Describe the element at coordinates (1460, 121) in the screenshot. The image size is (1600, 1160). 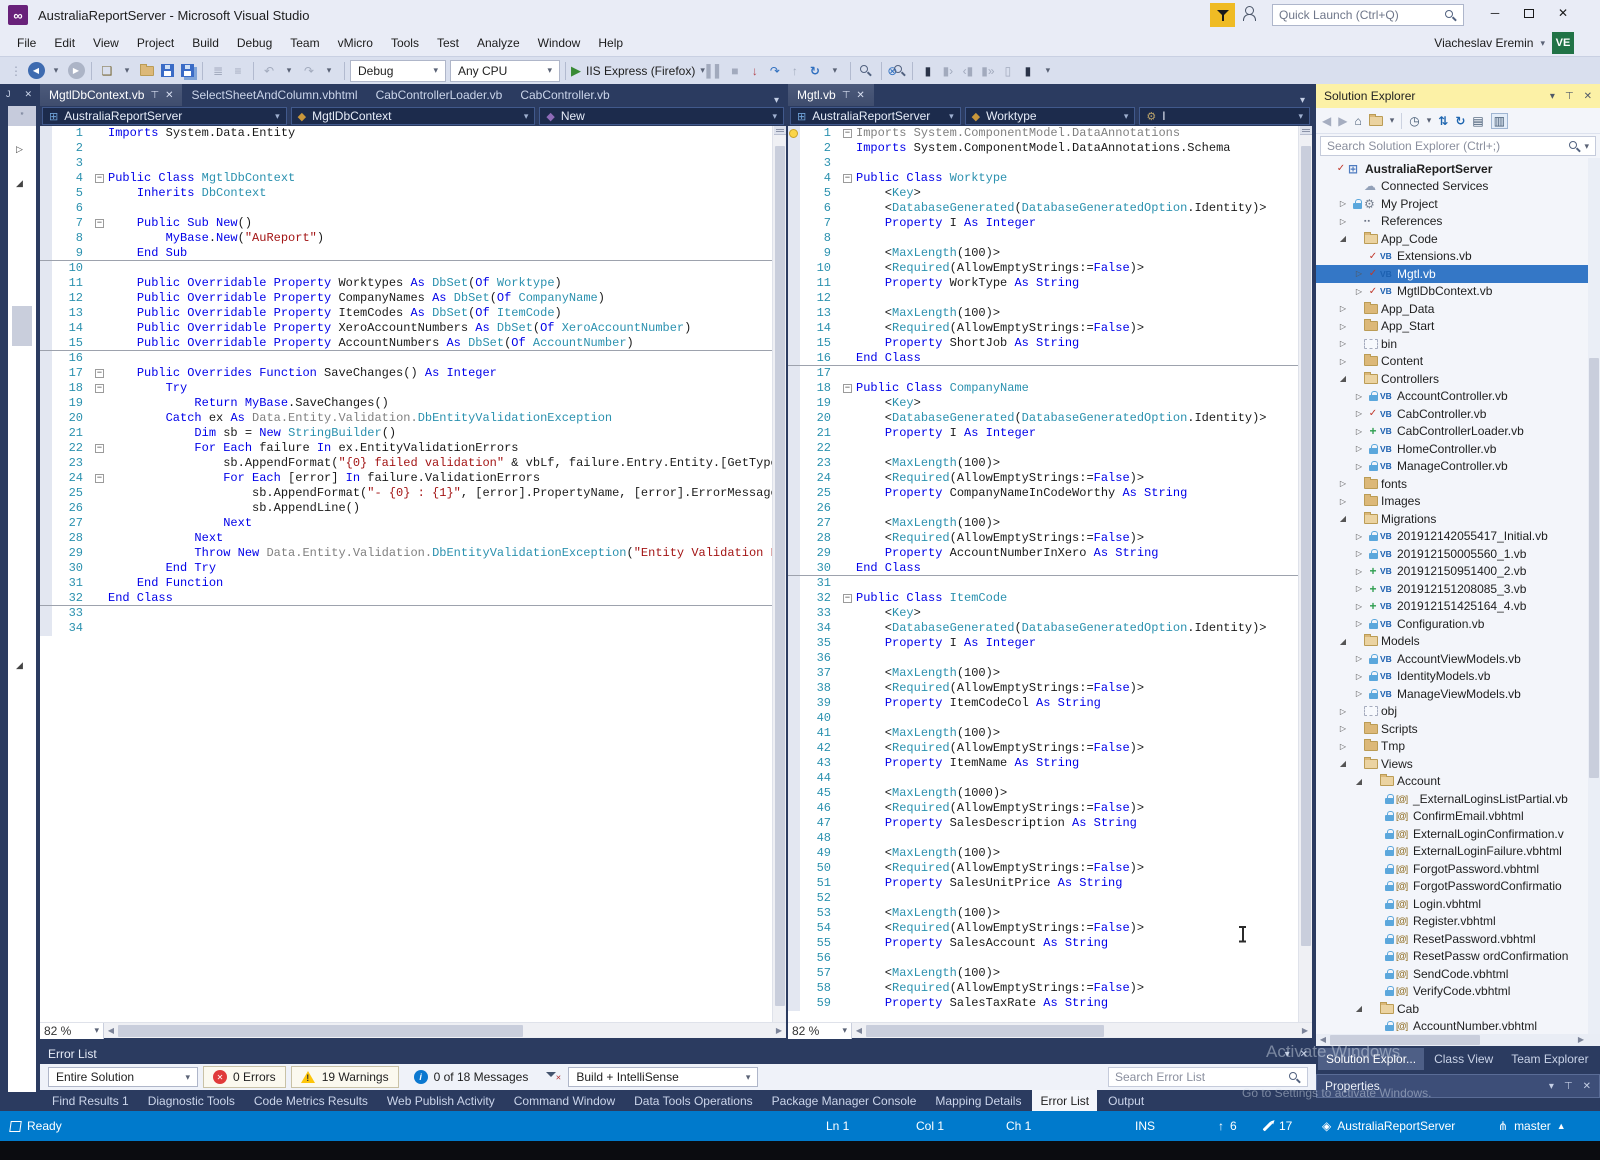
I see `refresh-icon: ↻` at that location.